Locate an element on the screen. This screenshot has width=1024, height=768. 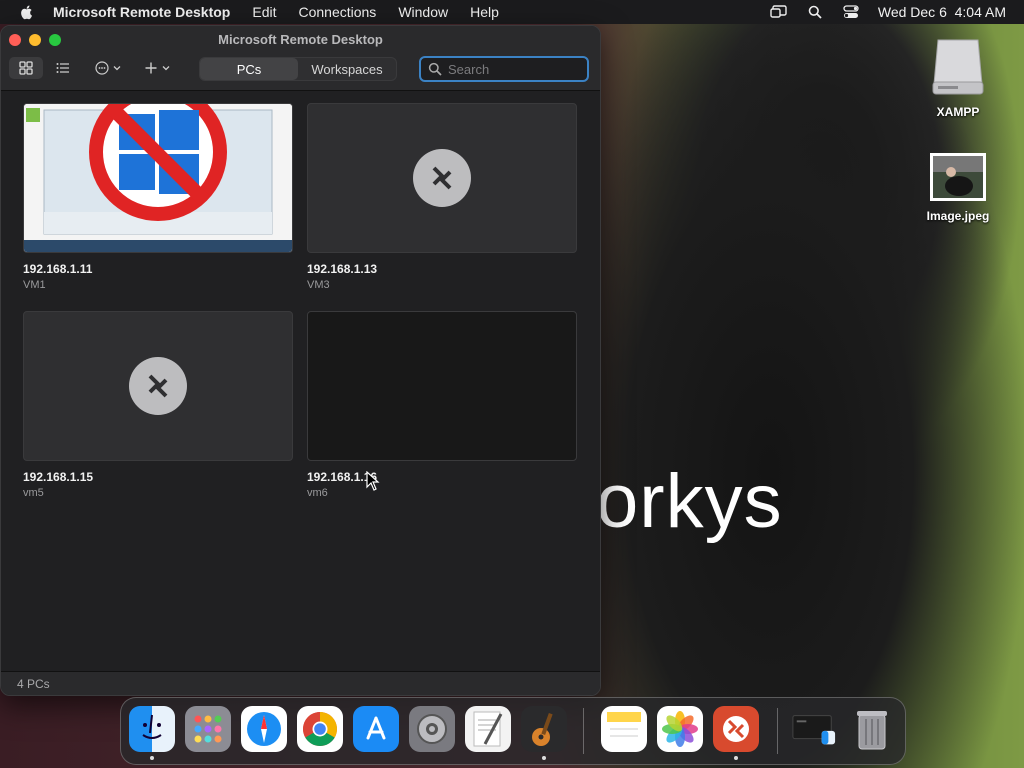
safari-icon is located at coordinates (264, 729).